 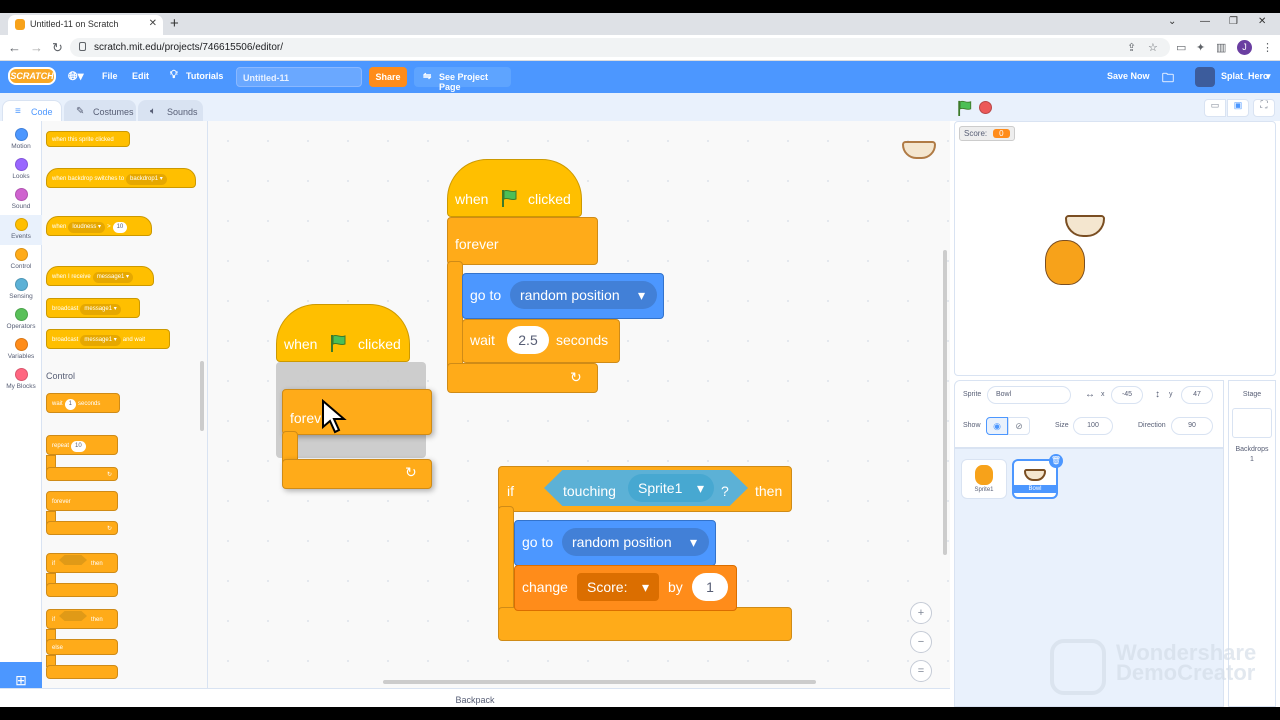 What do you see at coordinates (984, 479) in the screenshot?
I see `sprite-thumb-sprite1: Sprite1` at bounding box center [984, 479].